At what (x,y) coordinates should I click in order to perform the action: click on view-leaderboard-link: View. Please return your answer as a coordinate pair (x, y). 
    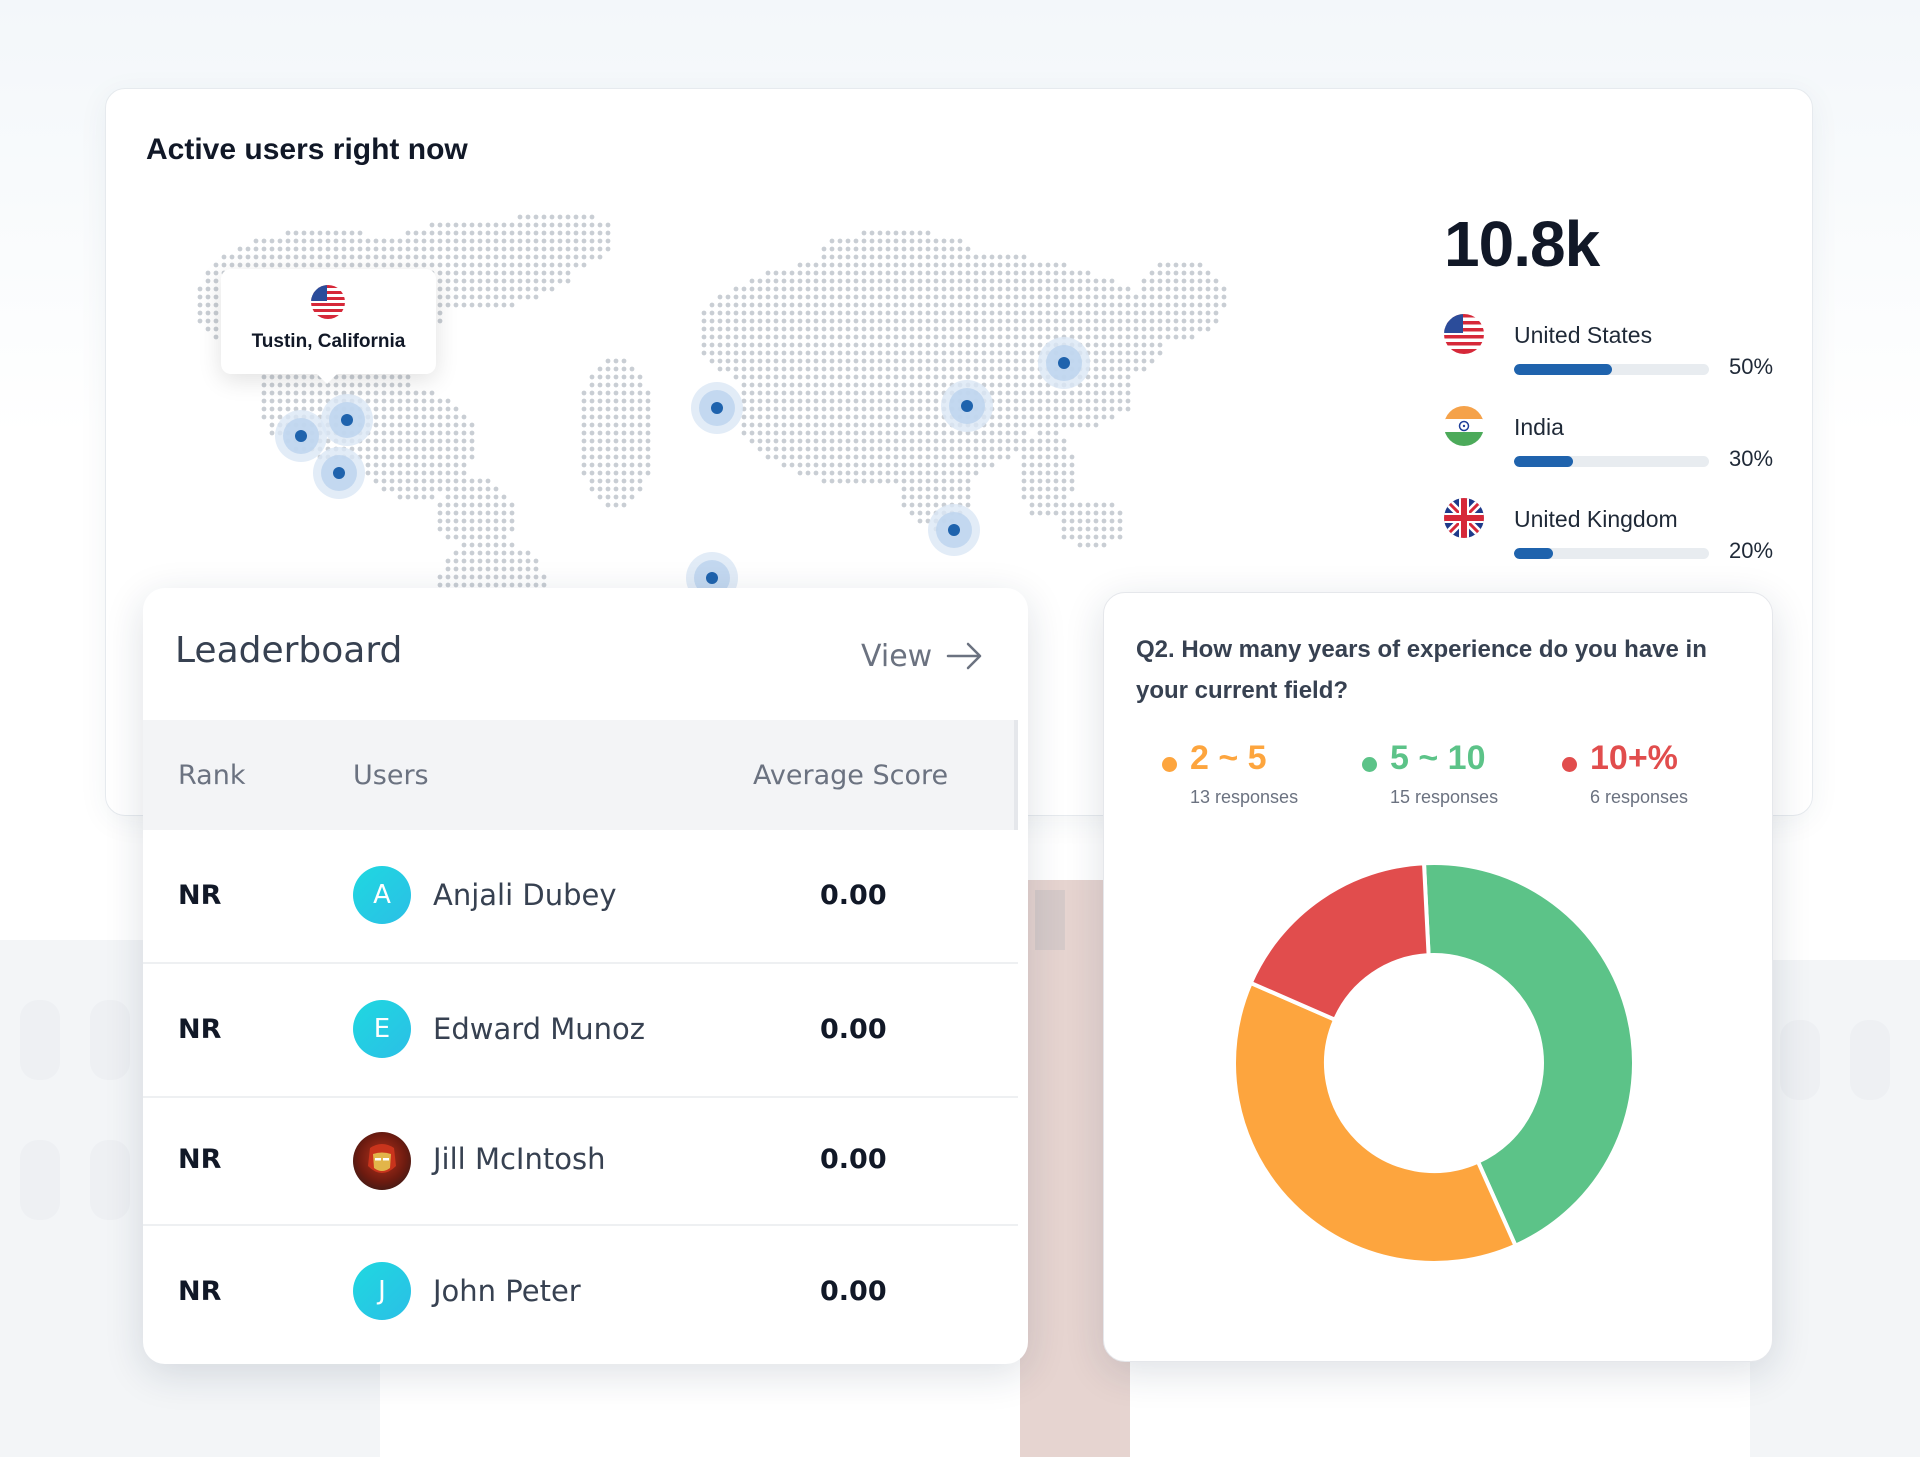
    Looking at the image, I should click on (922, 656).